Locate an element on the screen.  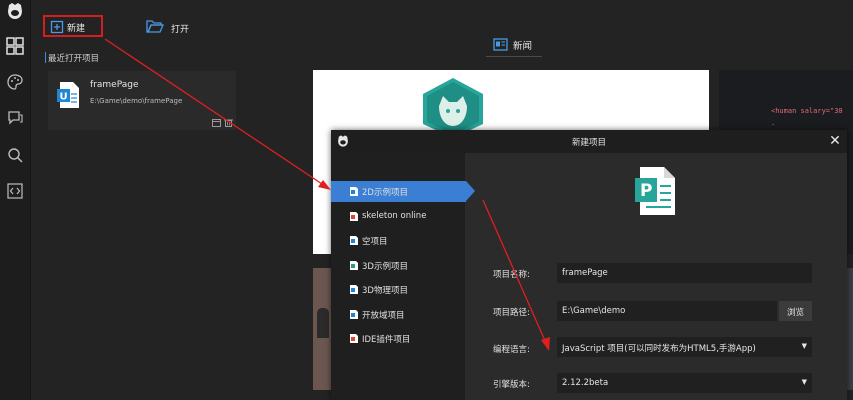
folder-open-icon is located at coordinates (155, 26).